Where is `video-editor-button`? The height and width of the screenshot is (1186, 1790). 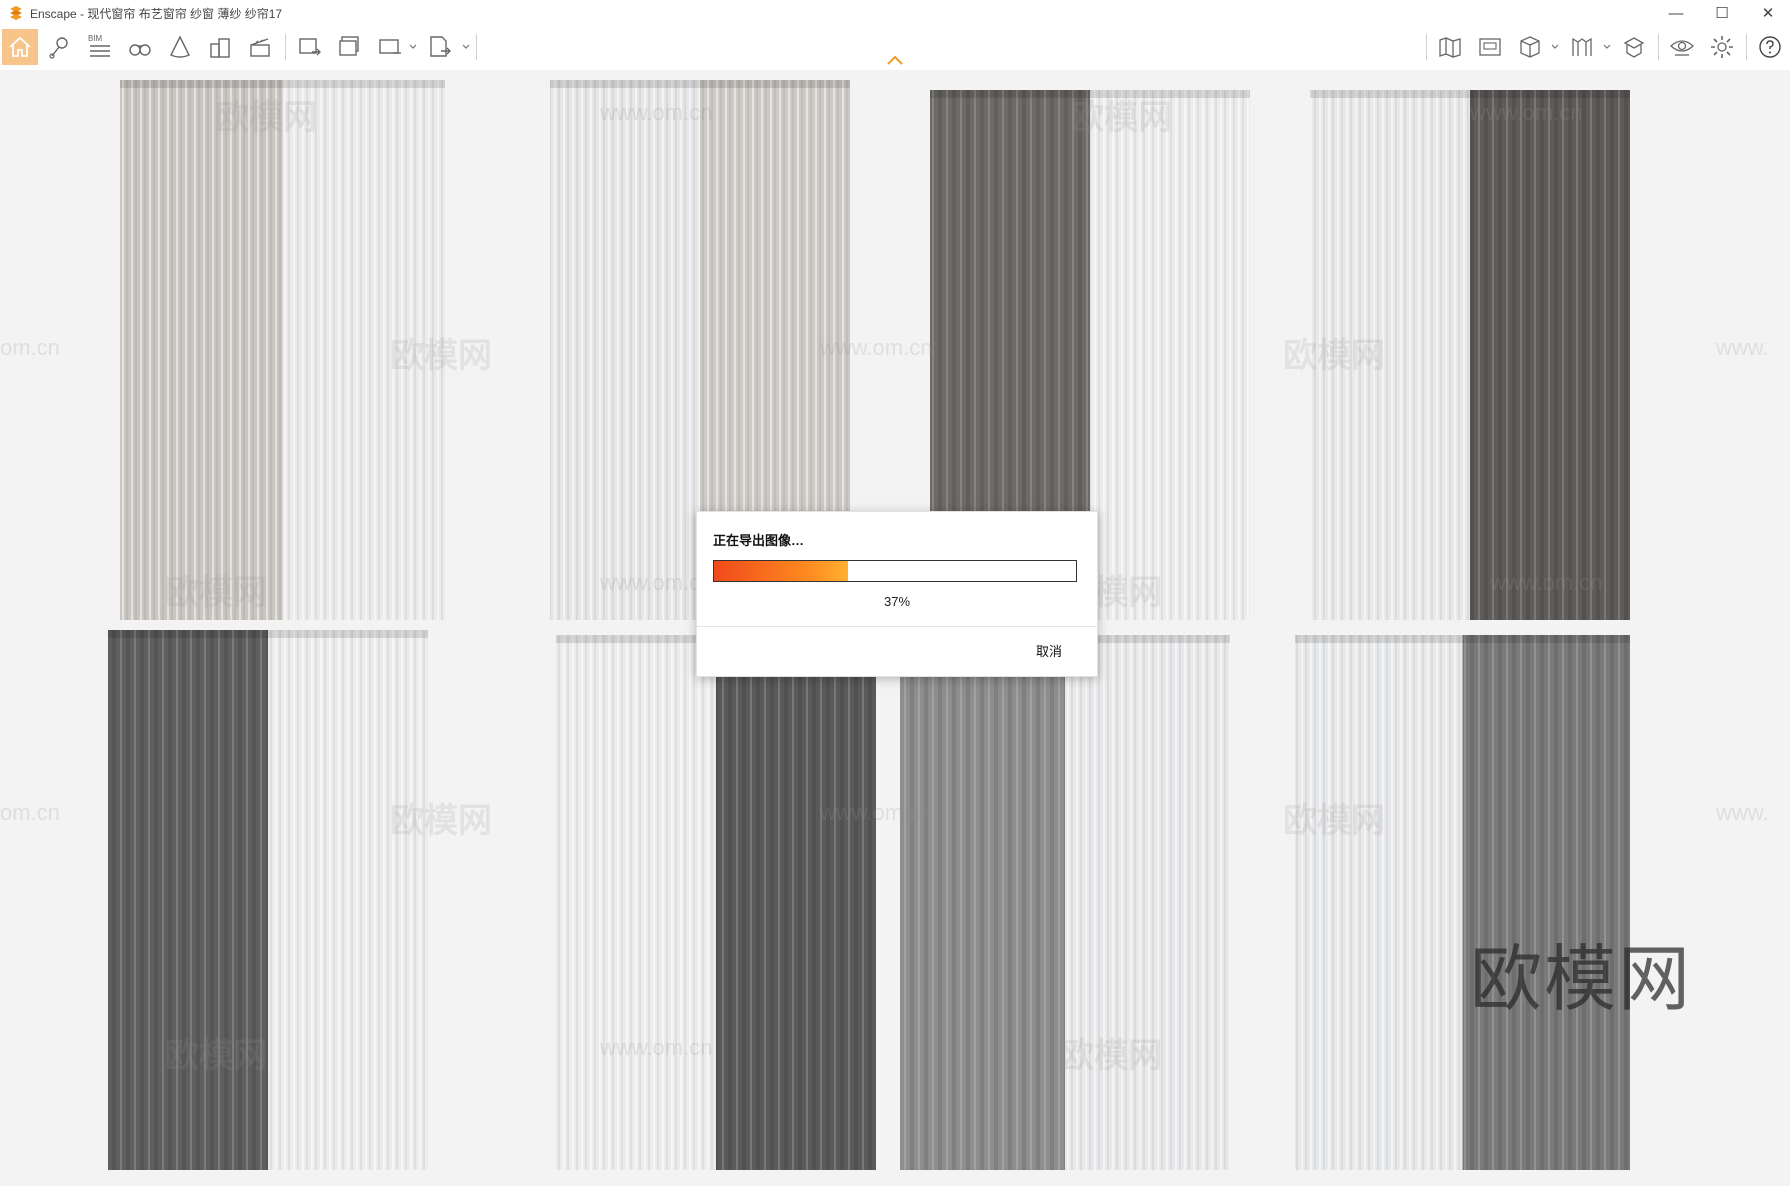 video-editor-button is located at coordinates (1490, 47).